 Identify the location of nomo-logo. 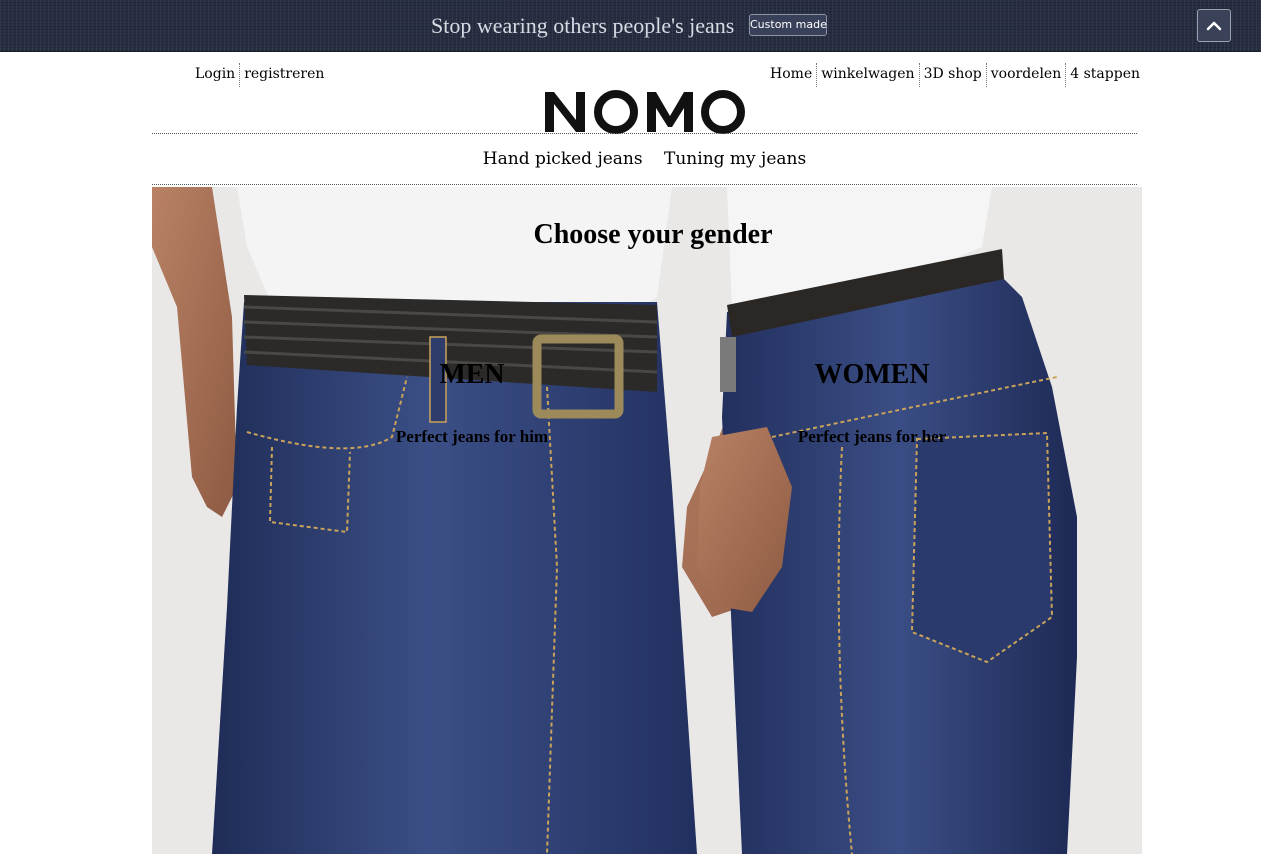
(644, 113).